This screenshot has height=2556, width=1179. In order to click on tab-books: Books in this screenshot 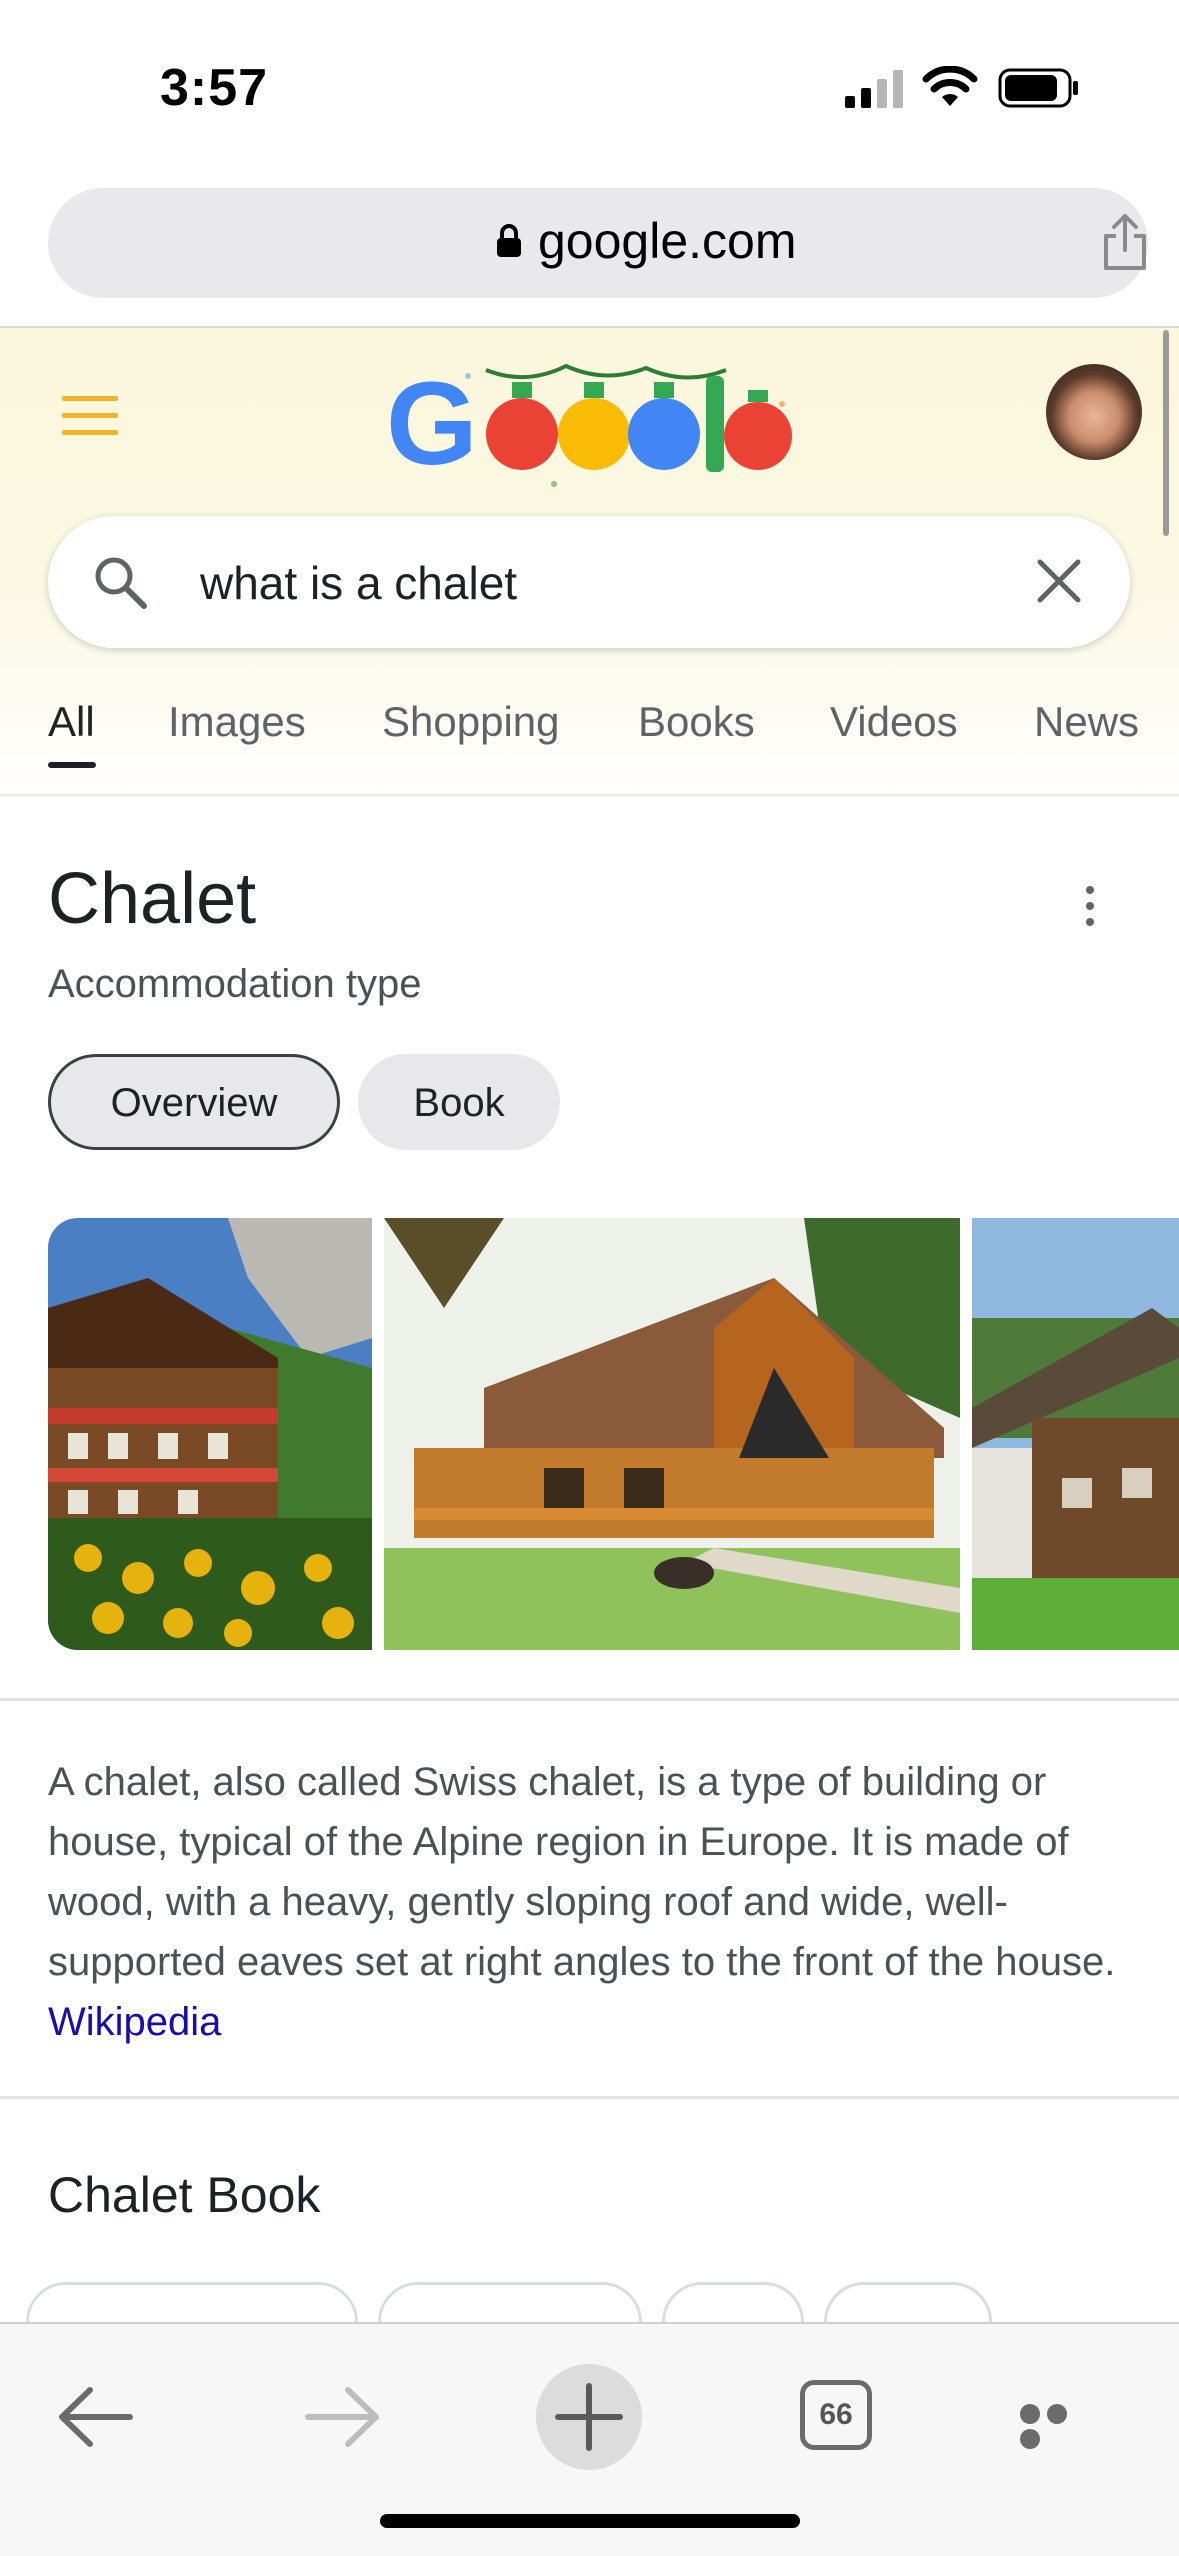, I will do `click(696, 722)`.